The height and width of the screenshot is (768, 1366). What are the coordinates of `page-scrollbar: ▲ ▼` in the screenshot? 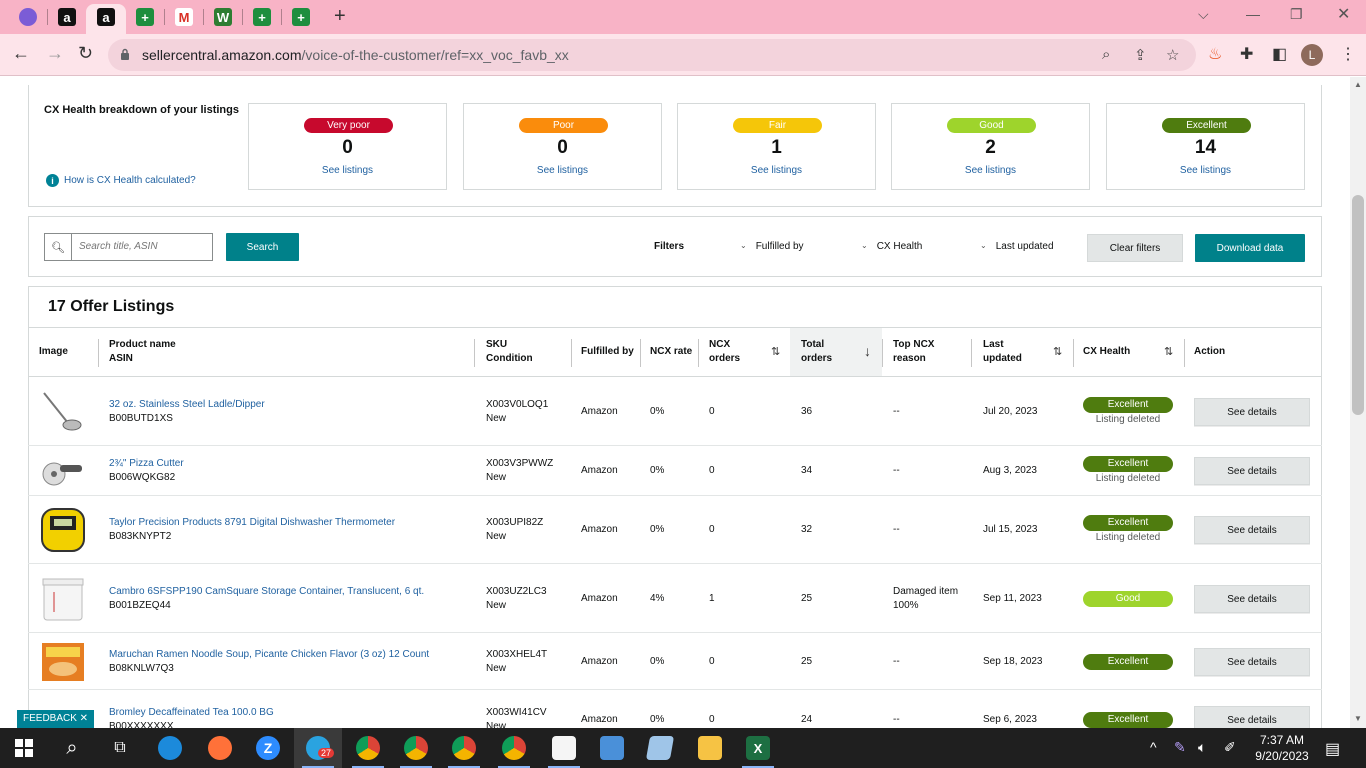 It's located at (1358, 402).